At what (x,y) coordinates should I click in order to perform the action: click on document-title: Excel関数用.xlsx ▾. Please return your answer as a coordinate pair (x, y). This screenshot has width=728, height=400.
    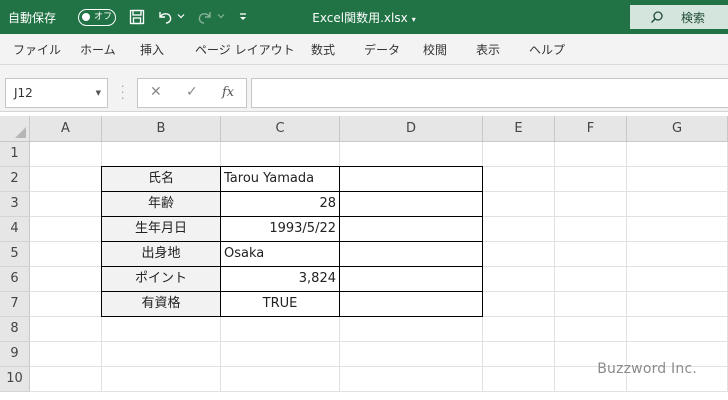
    Looking at the image, I should click on (364, 17).